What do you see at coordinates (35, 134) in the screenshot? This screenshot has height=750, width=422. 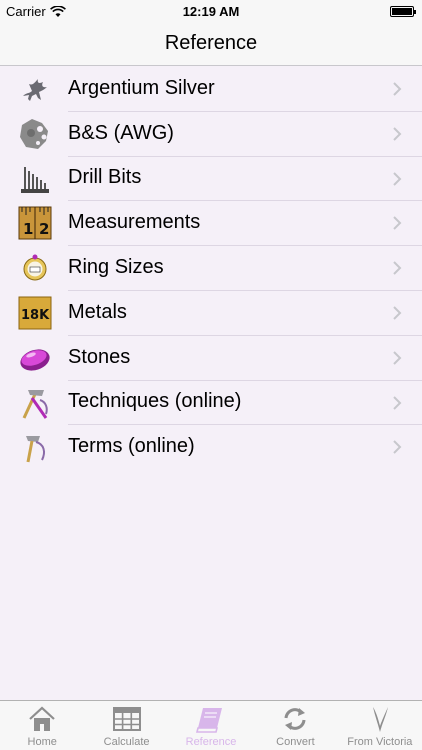 I see `wire-gauge-icon` at bounding box center [35, 134].